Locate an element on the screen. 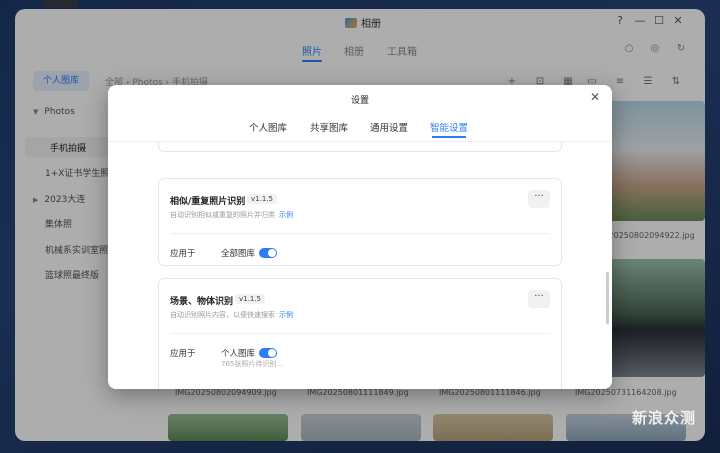 Image resolution: width=720 pixels, height=453 pixels. card-description: 自动识别照片内容，以便快速搜索 示例 is located at coordinates (231, 315).